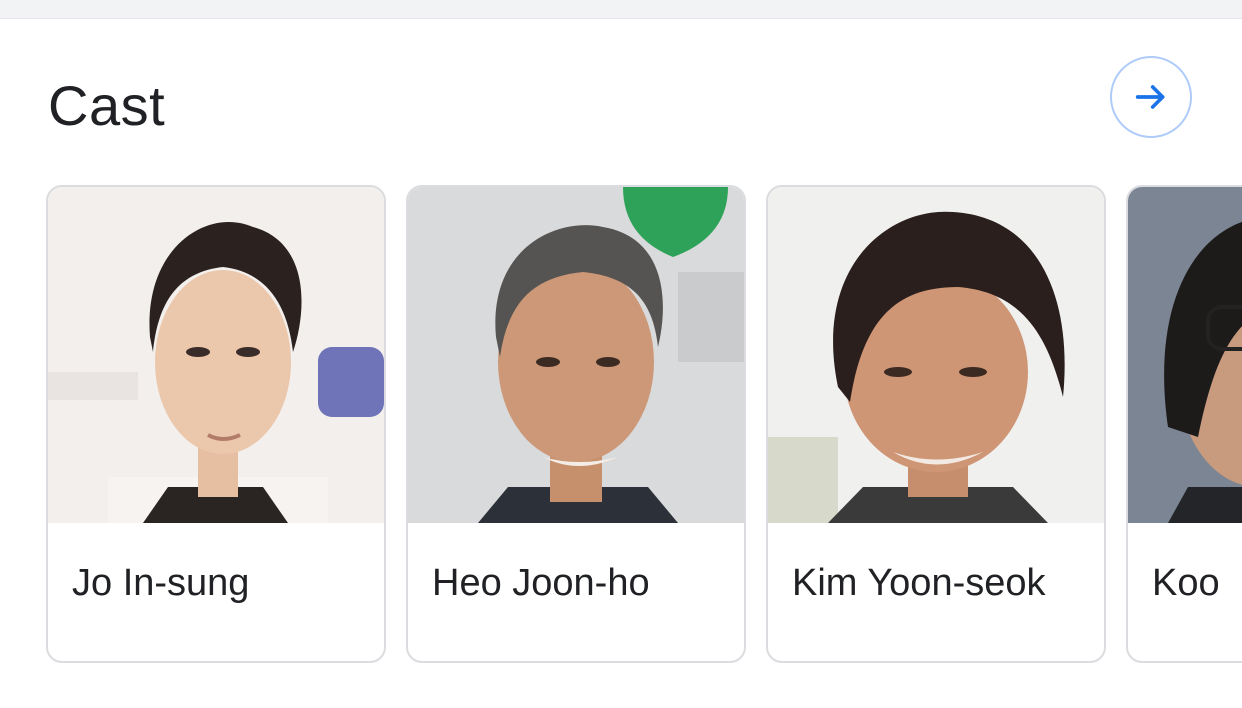 Image resolution: width=1242 pixels, height=708 pixels. I want to click on see-more-button, so click(1151, 97).